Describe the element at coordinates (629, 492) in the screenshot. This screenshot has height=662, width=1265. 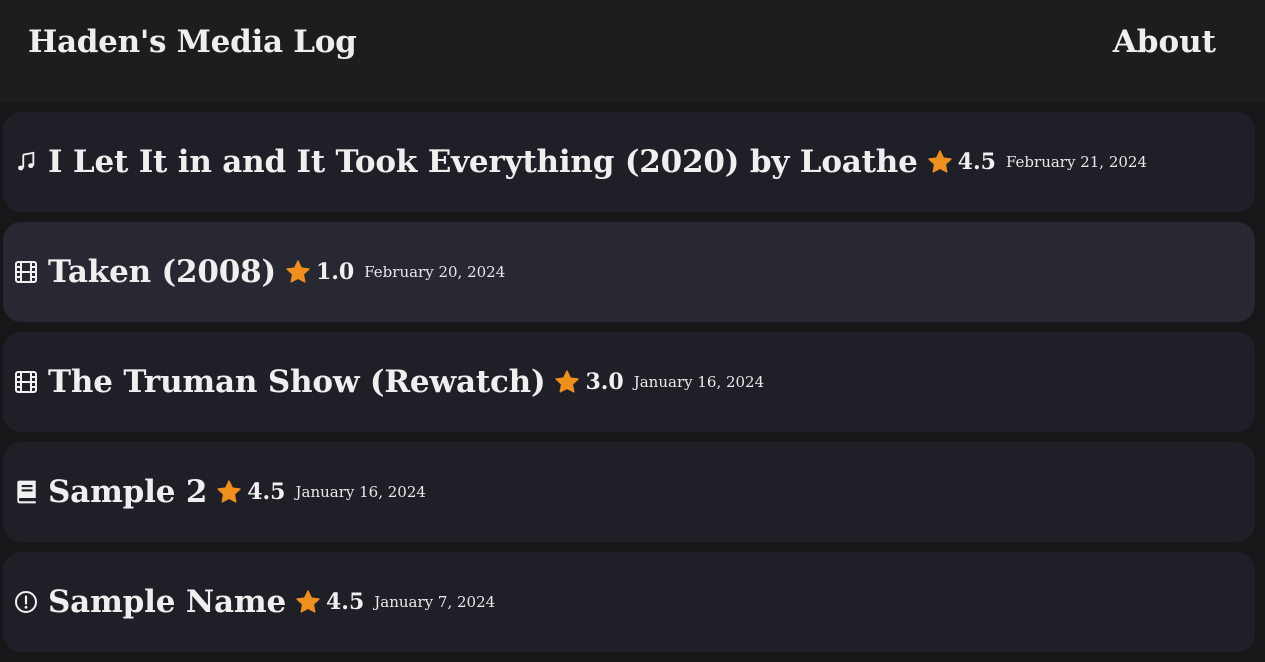
I see `list-item: Sample 2 4.5 January 16, 2024` at that location.